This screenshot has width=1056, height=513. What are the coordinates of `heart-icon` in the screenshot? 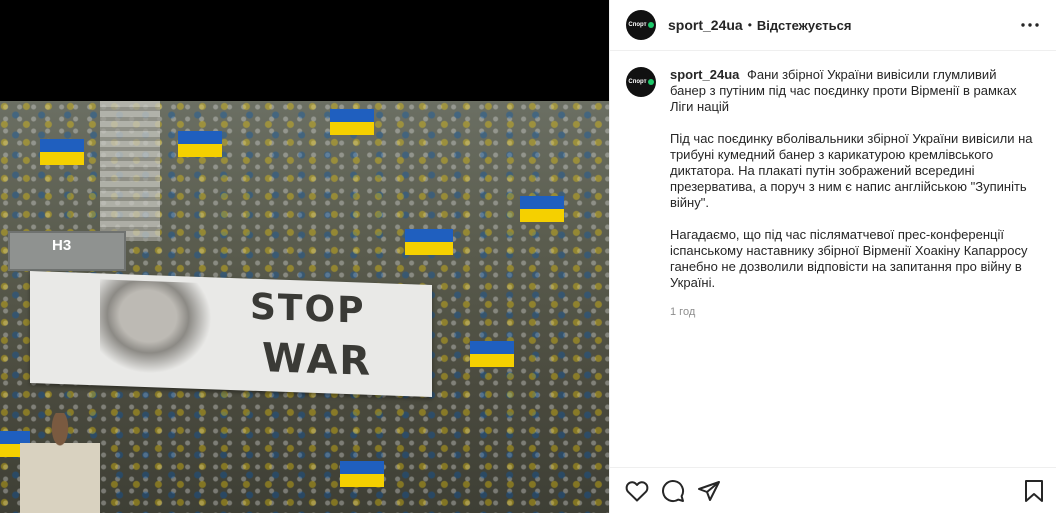 It's located at (637, 490).